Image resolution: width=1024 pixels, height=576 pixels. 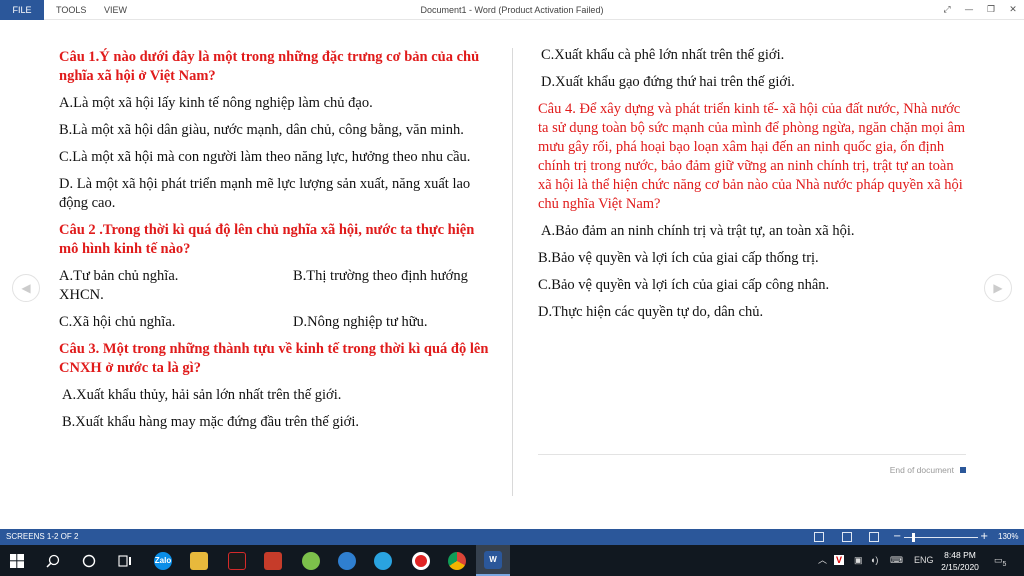 What do you see at coordinates (947, 10) in the screenshot?
I see `fullscreen-icon: ⤢` at bounding box center [947, 10].